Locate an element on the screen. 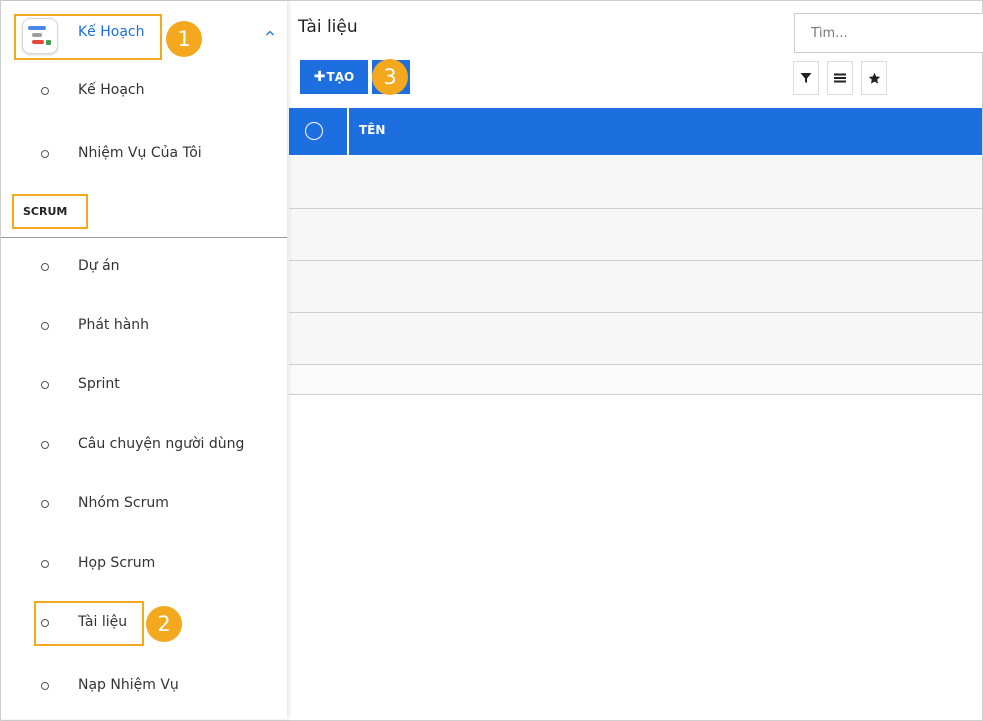  filter-button is located at coordinates (806, 78).